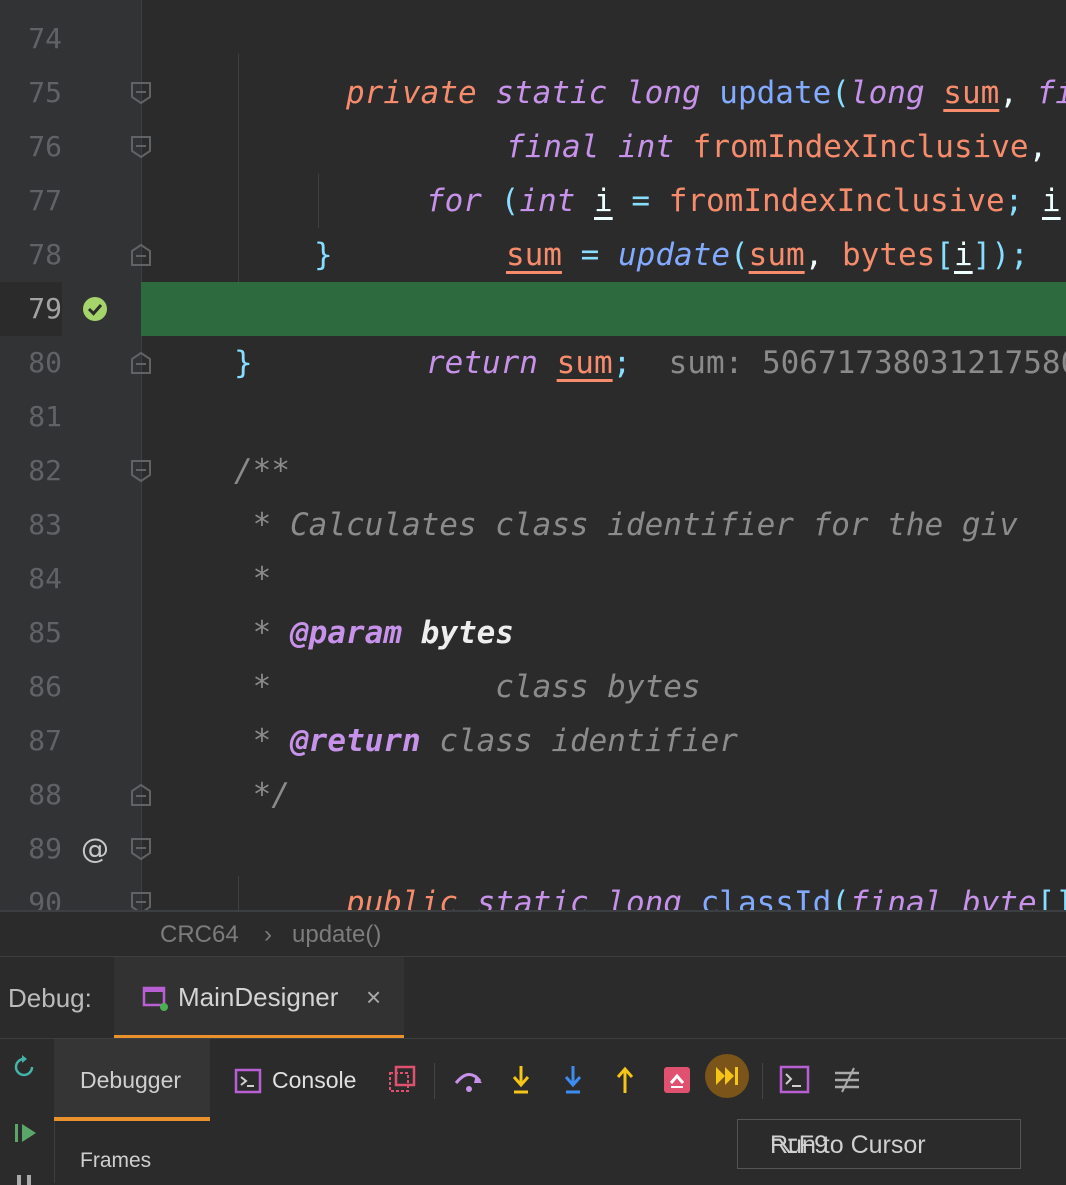 This screenshot has height=1185, width=1066. I want to click on code-line: 84 *, so click(533, 579).